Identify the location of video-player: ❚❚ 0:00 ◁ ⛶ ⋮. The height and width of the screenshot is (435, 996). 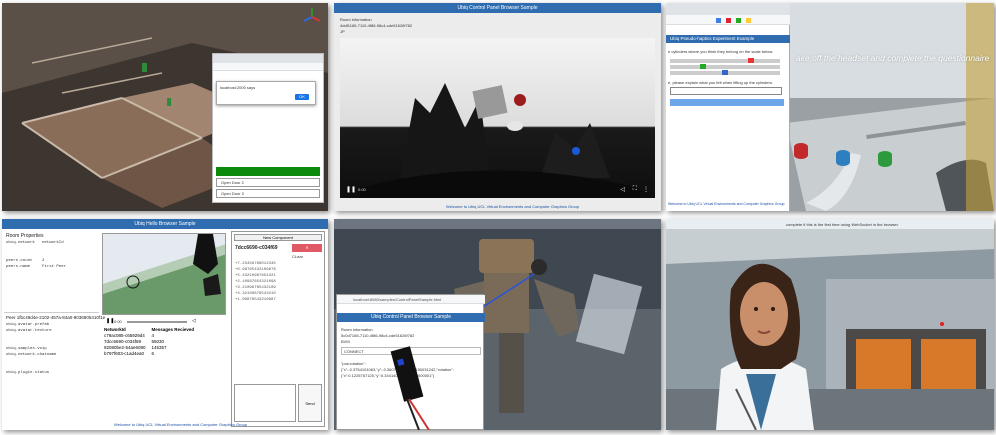
(497, 118).